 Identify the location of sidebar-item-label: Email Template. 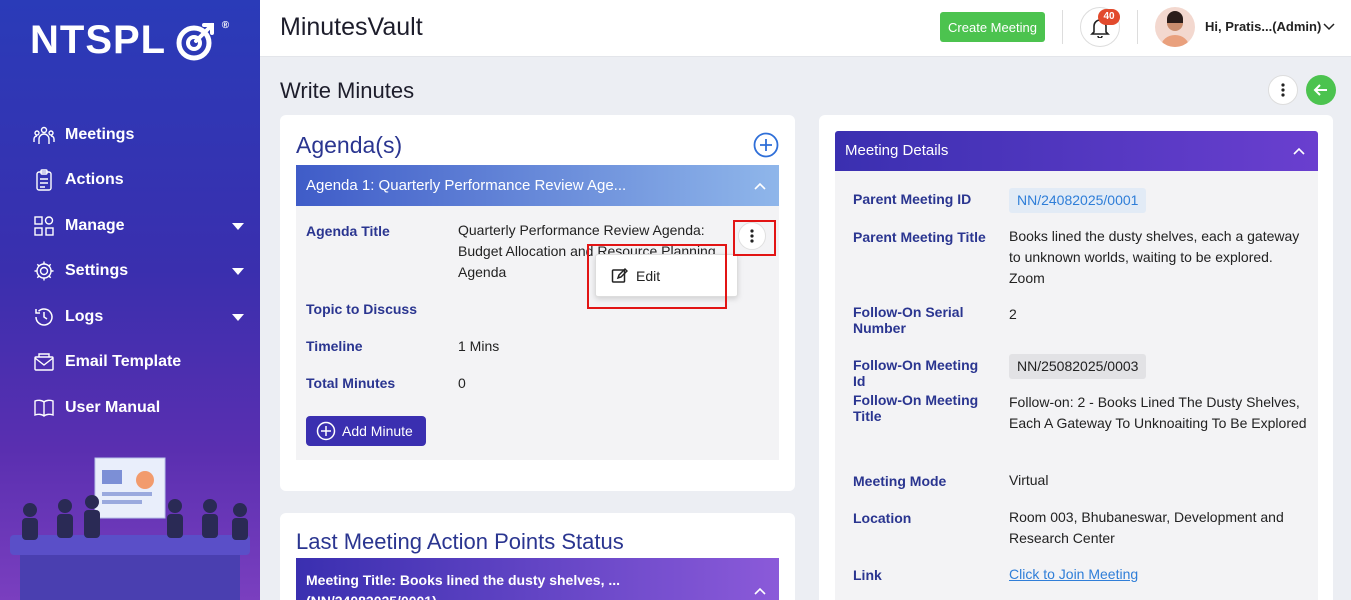
(123, 362).